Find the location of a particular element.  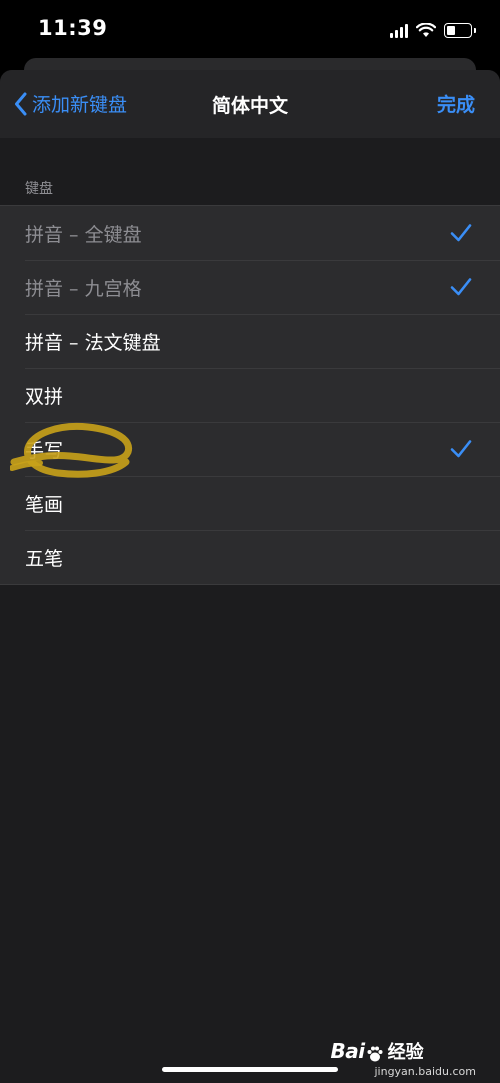

keyboard-row: 拼音 – 全键盘 is located at coordinates (250, 233).